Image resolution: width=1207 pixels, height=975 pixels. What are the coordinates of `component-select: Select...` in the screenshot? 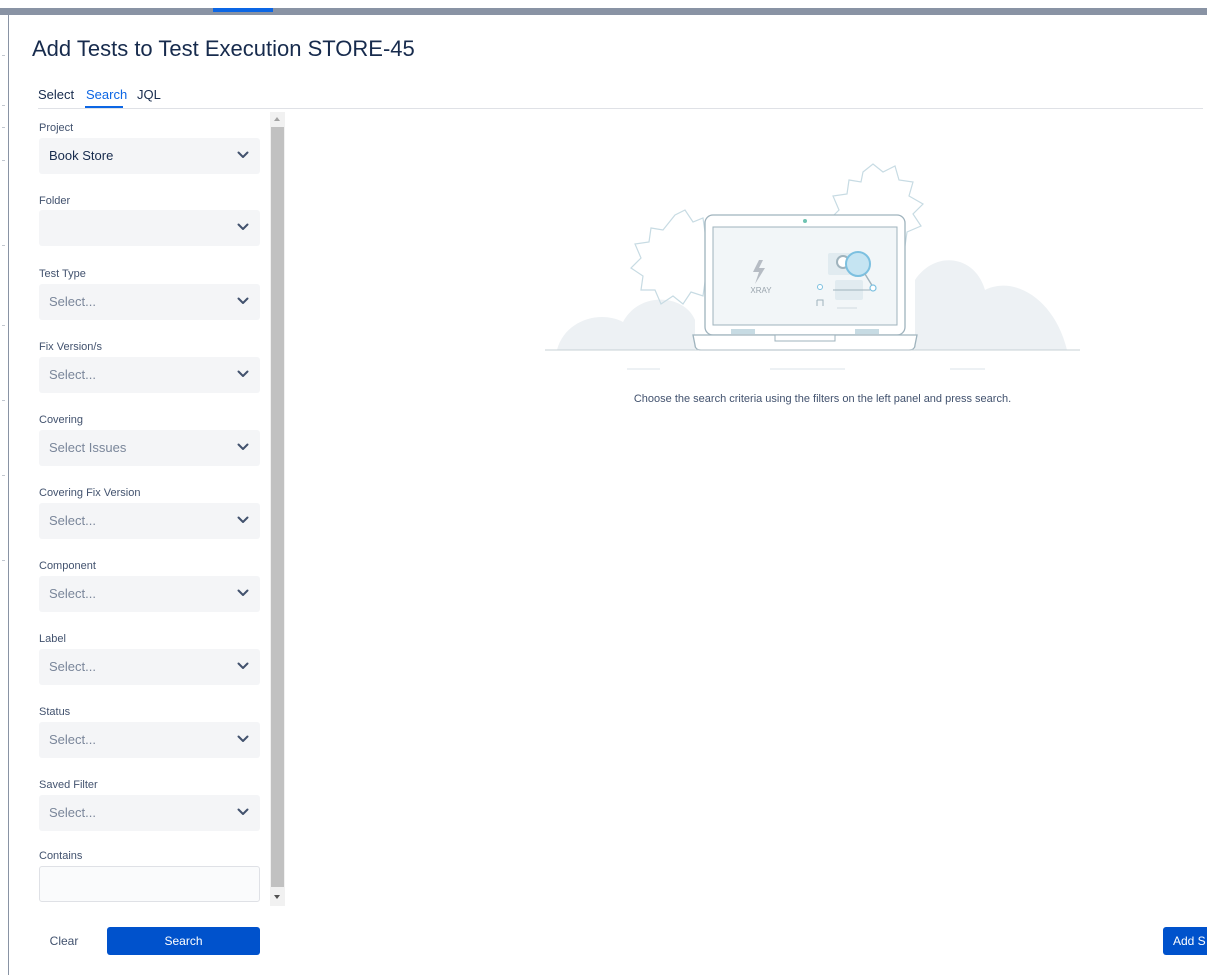 It's located at (149, 594).